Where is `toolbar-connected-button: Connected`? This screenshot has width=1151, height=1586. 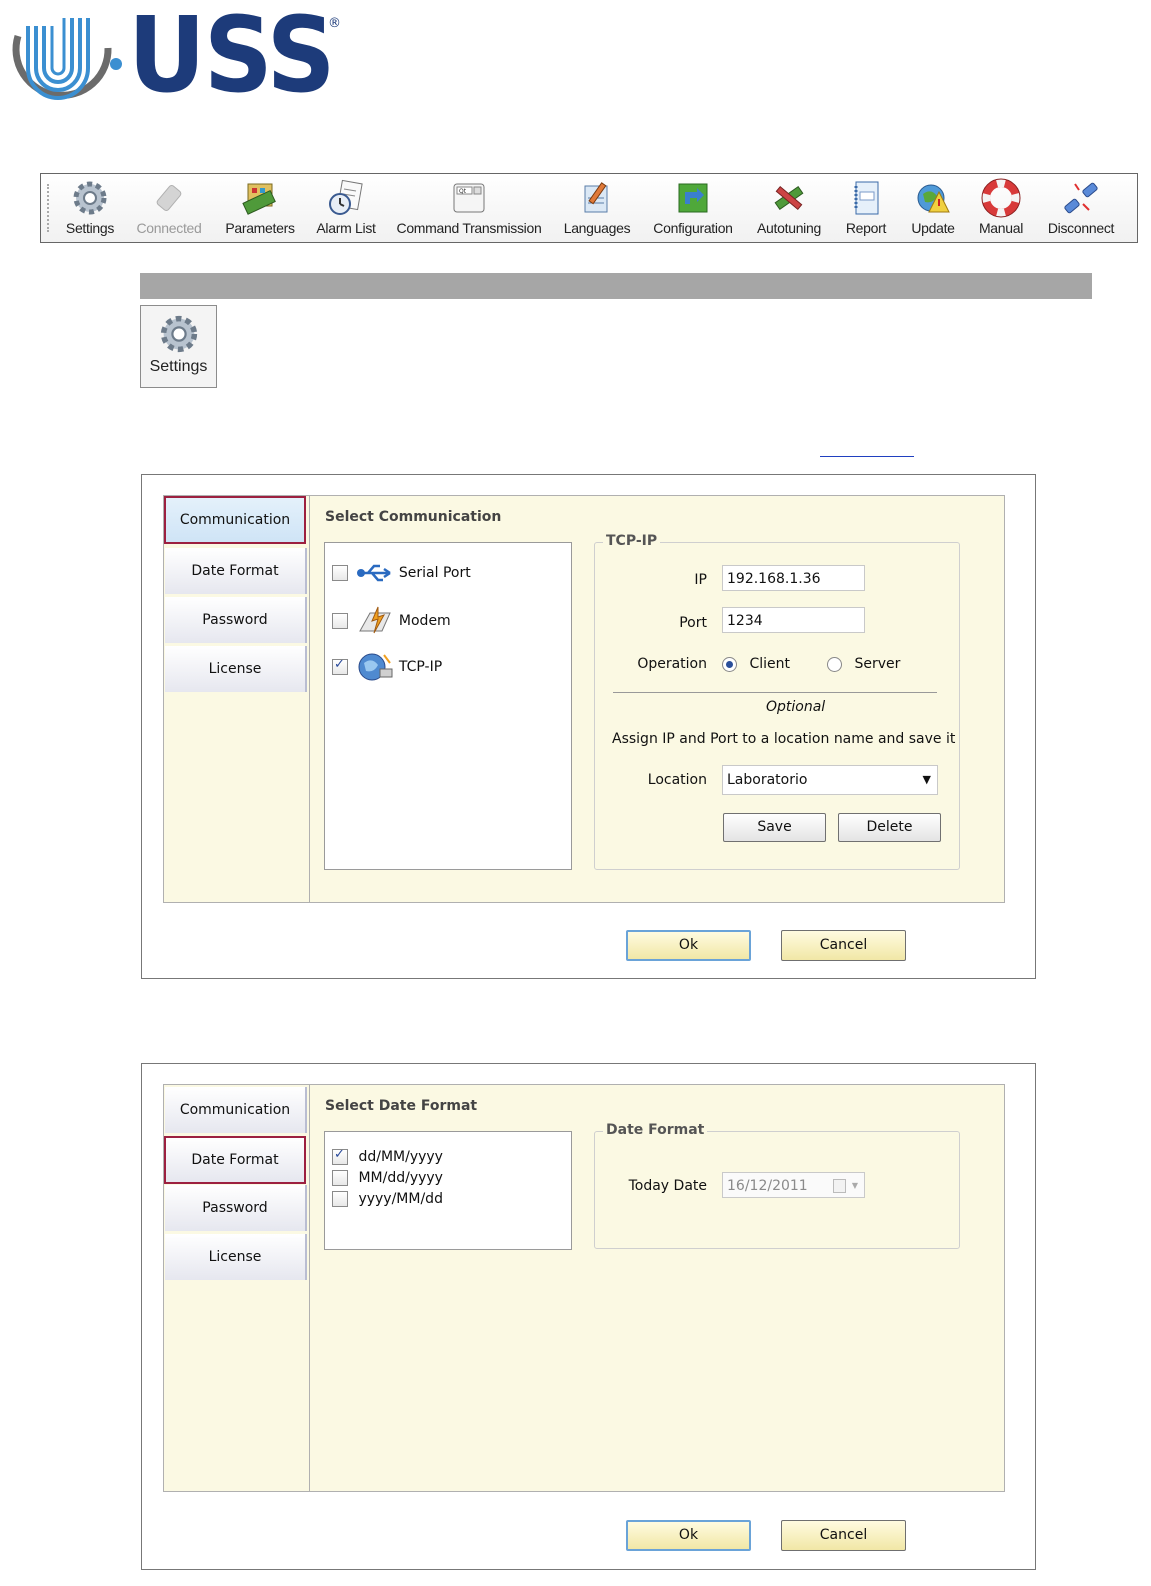
toolbar-connected-button: Connected is located at coordinates (169, 209).